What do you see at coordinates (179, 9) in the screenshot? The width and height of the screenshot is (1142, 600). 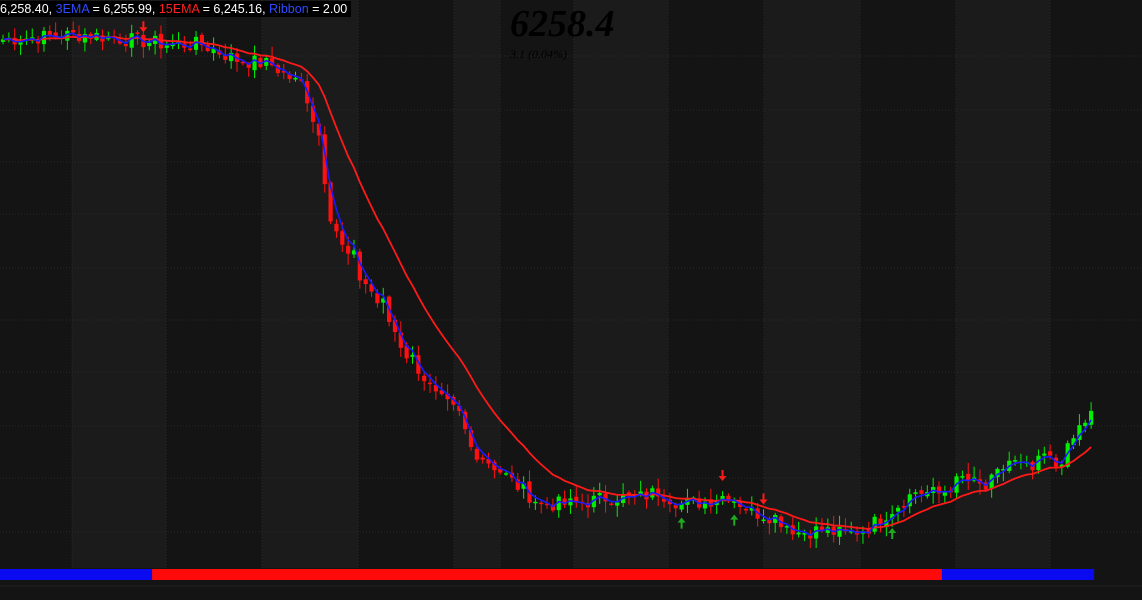 I see `legend-ema15-label: 15EMA` at bounding box center [179, 9].